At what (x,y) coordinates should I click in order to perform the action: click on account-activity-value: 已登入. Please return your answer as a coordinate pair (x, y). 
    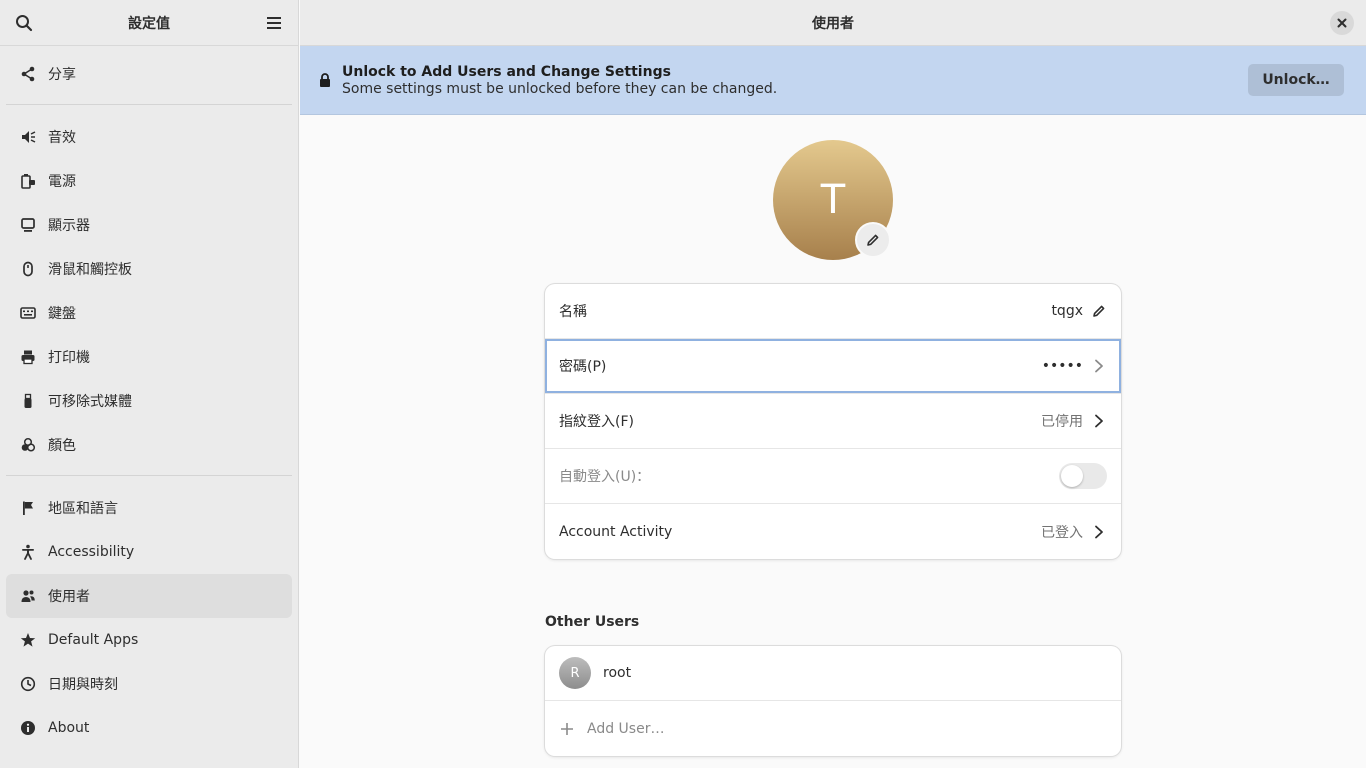
    Looking at the image, I should click on (1062, 532).